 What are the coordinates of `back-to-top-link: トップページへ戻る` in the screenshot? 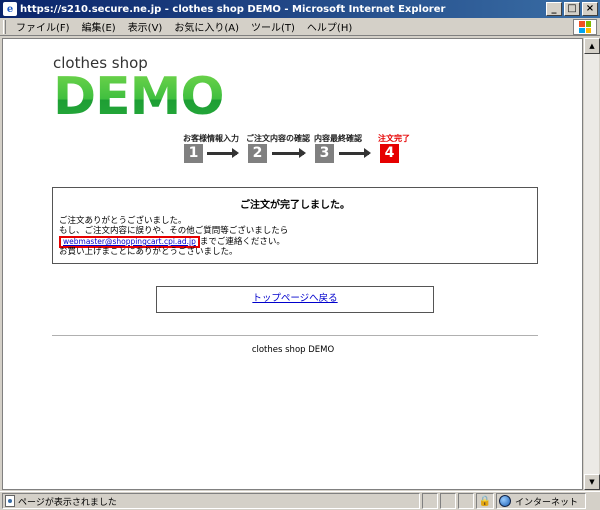 It's located at (294, 298).